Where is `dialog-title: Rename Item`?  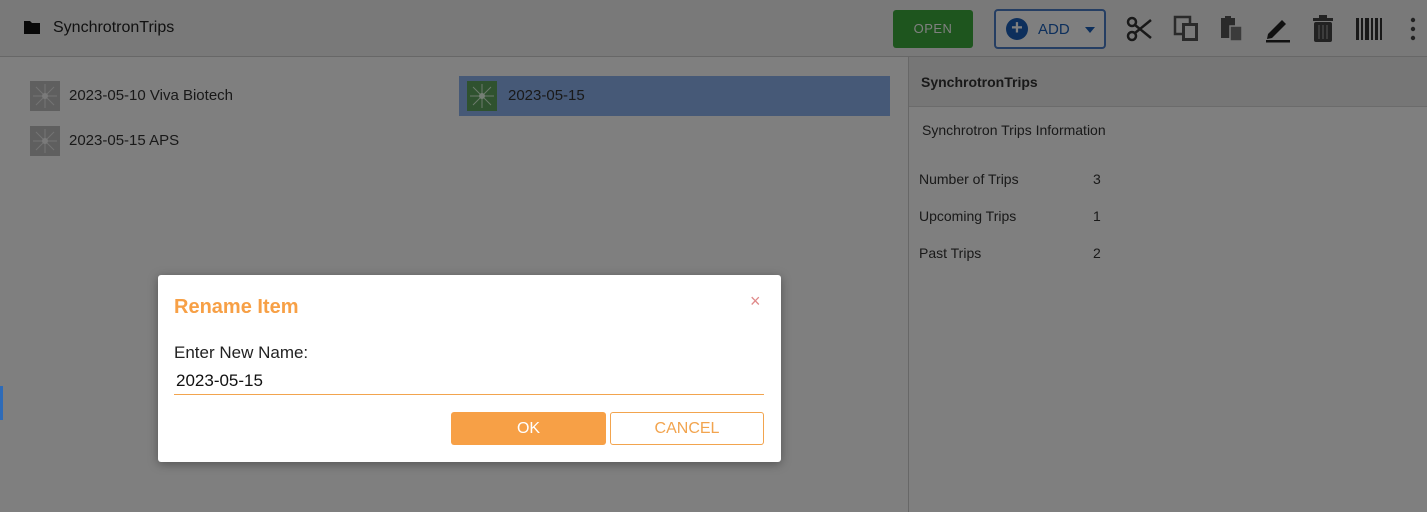
dialog-title: Rename Item is located at coordinates (236, 307).